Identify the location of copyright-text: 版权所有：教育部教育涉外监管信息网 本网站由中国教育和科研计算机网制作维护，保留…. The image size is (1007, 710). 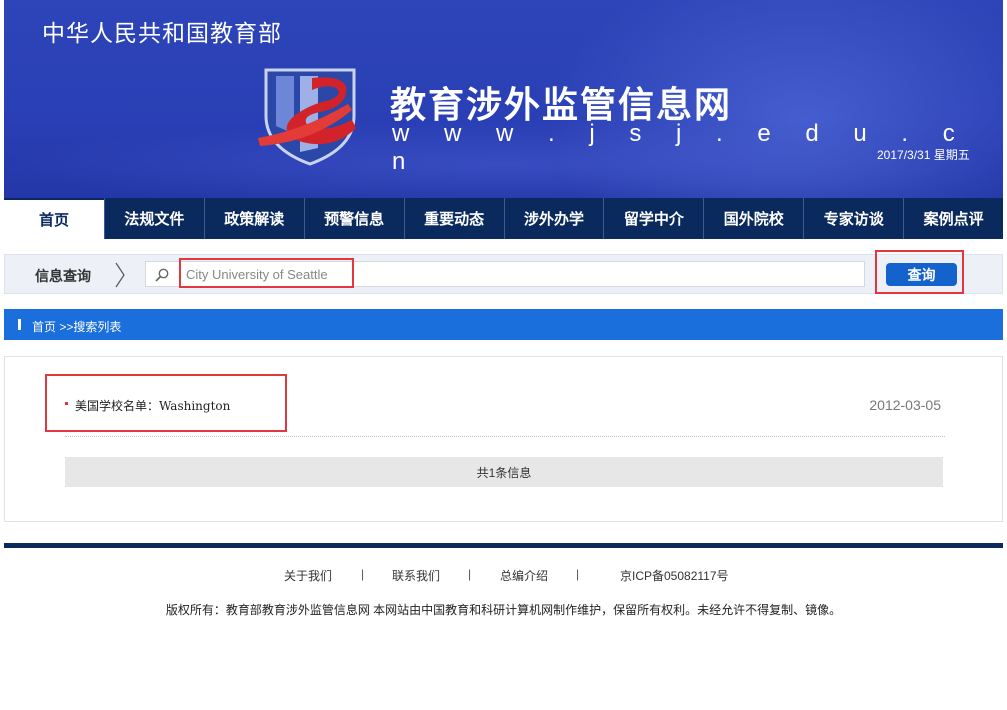
(503, 610).